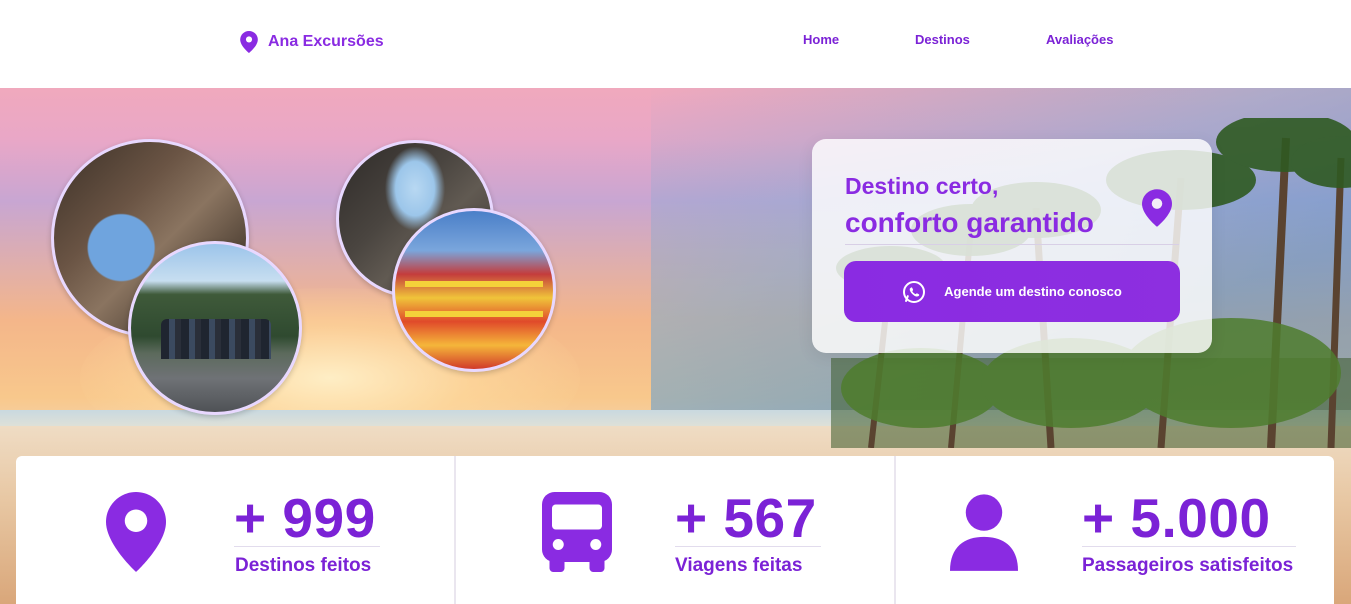 The image size is (1351, 604). Describe the element at coordinates (746, 518) in the screenshot. I see `stat-value: + 567` at that location.